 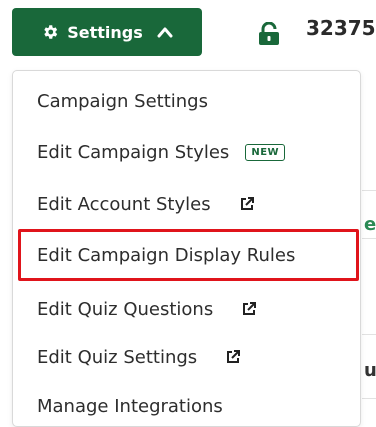 I want to click on menu-item-edit-campaign-styles: Edit Campaign Styles NEW, so click(x=186, y=152).